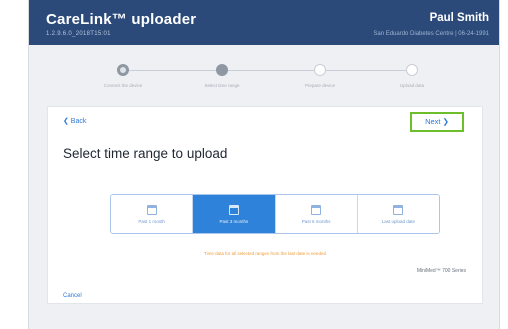  Describe the element at coordinates (459, 18) in the screenshot. I see `user-name: Paul Smith` at that location.